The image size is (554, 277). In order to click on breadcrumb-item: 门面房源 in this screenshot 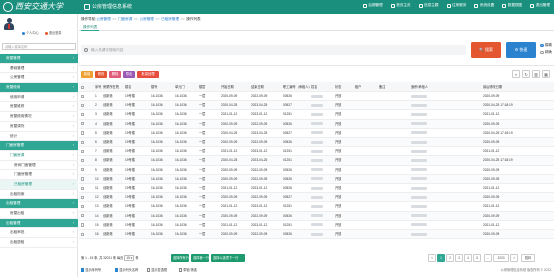, I will do `click(125, 19)`.